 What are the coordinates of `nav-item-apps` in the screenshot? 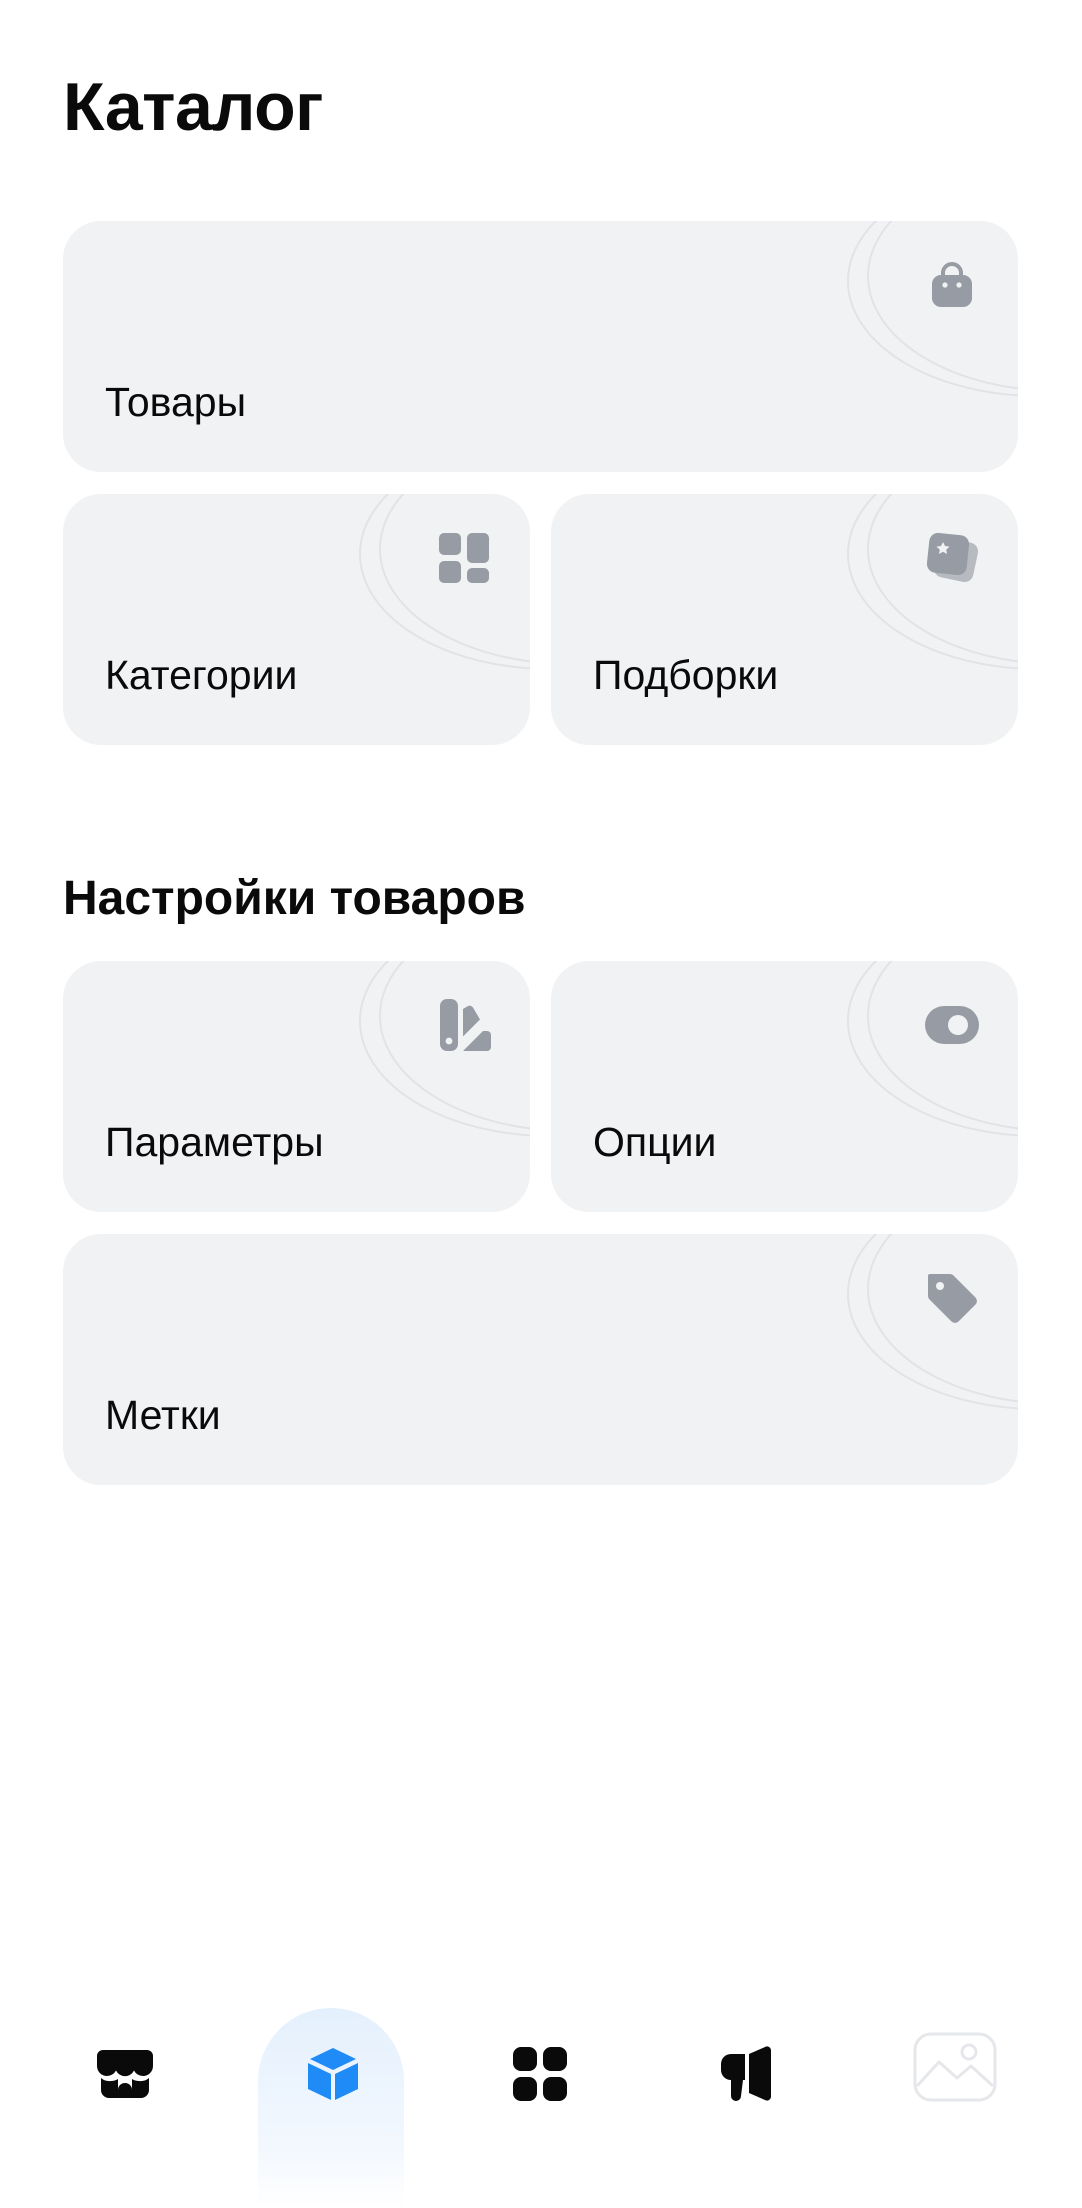 It's located at (540, 2101).